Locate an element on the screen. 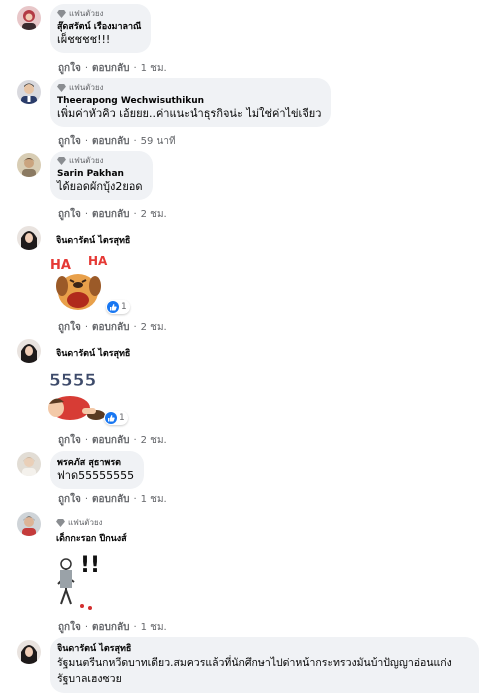  haha-sticker: HA HA is located at coordinates (80, 285).